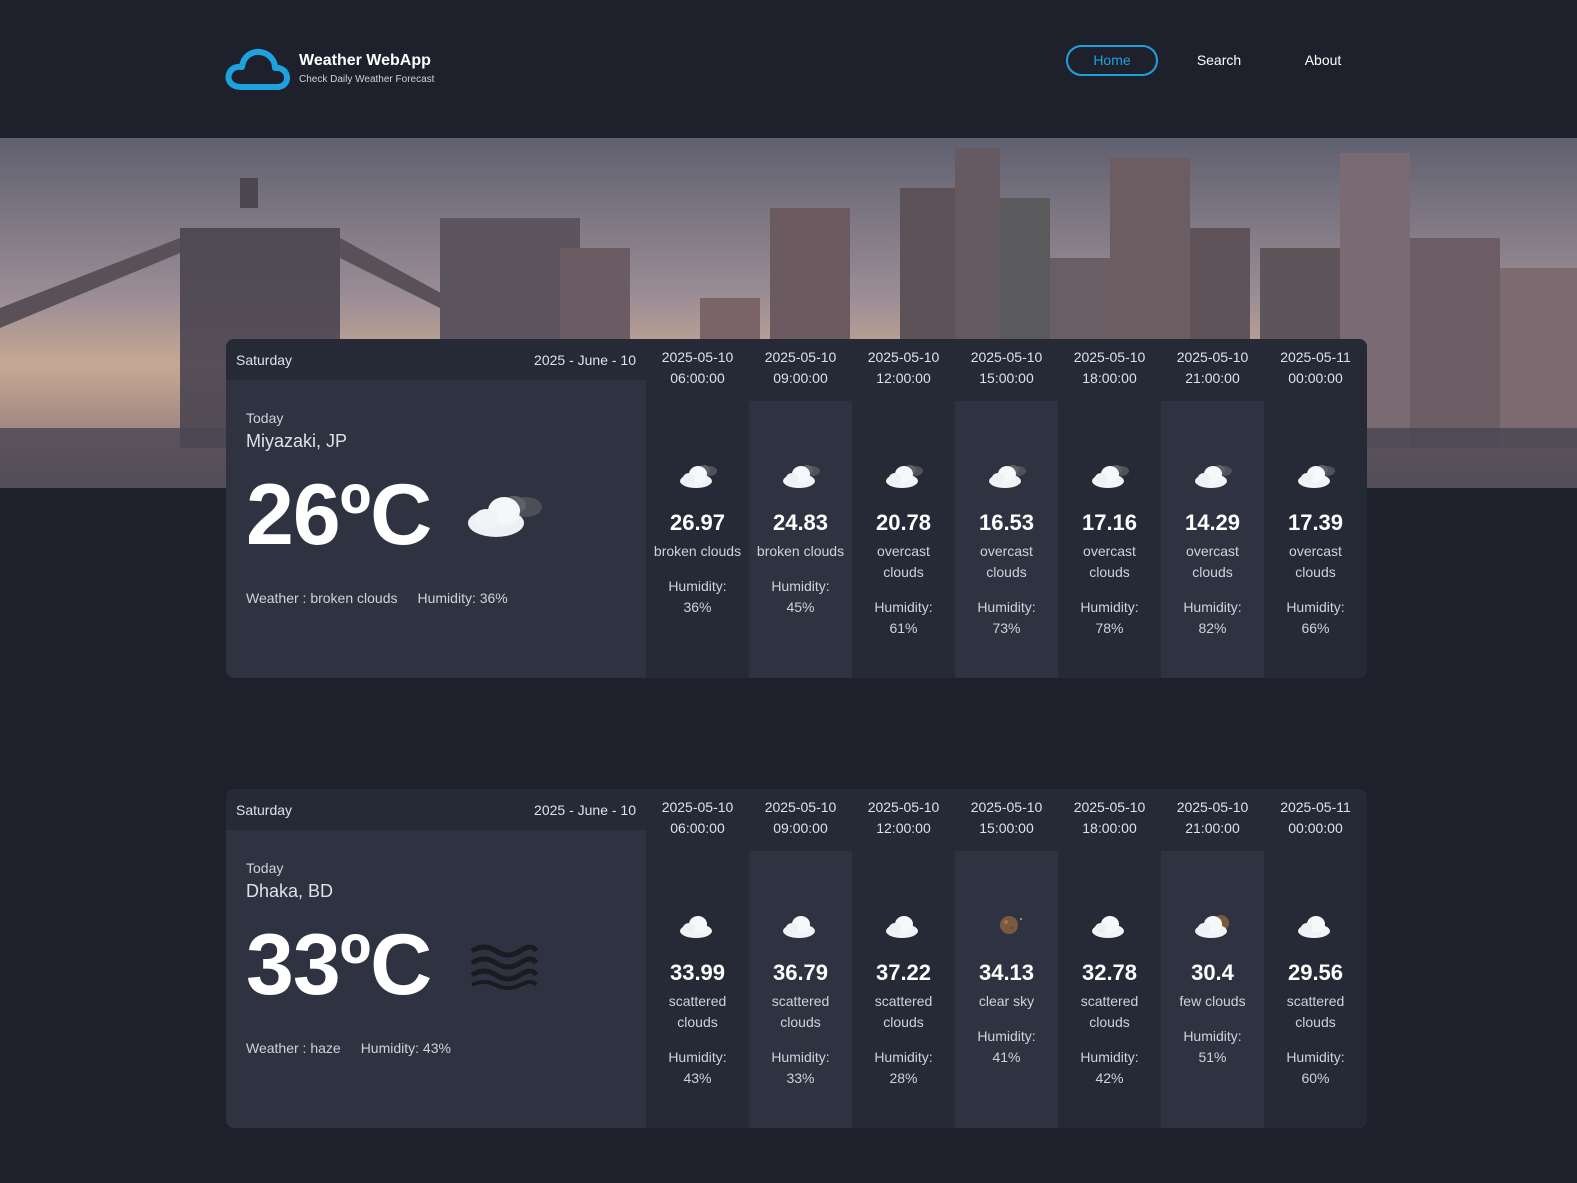  I want to click on forecast-humidity-value: 60%, so click(1315, 1078).